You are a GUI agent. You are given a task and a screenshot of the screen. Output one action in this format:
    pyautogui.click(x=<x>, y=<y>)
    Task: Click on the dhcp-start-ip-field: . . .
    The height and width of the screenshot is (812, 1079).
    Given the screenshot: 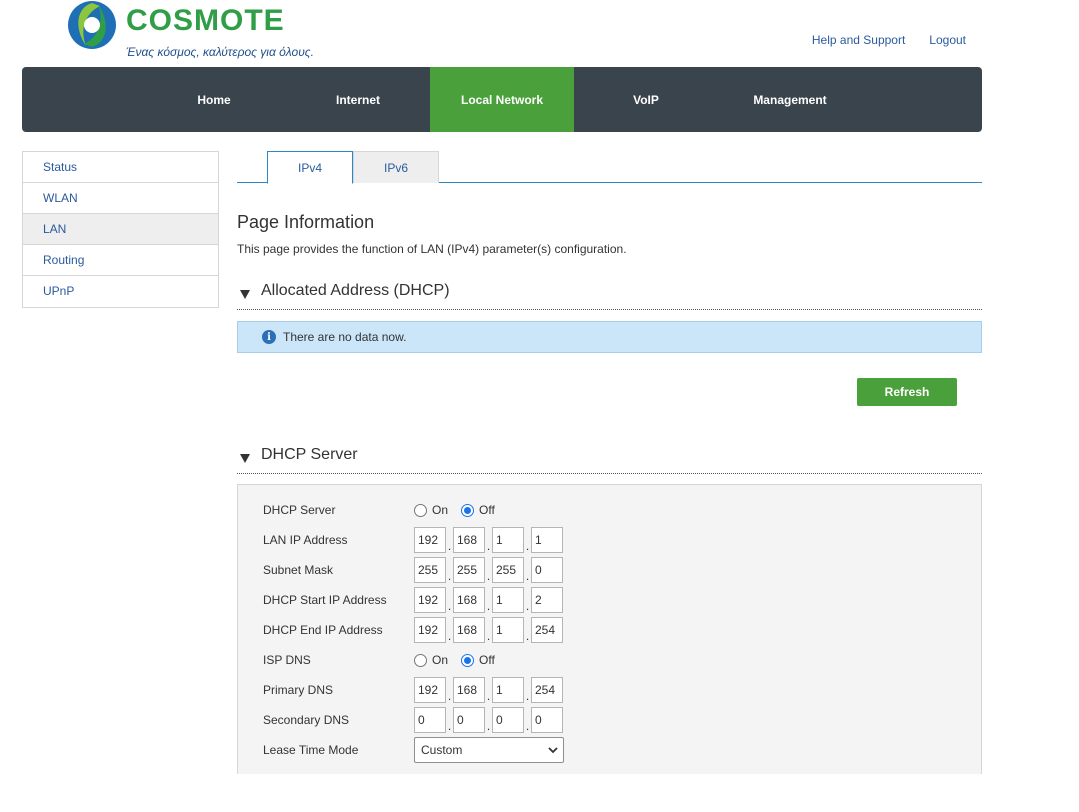 What is the action you would take?
    pyautogui.click(x=488, y=600)
    